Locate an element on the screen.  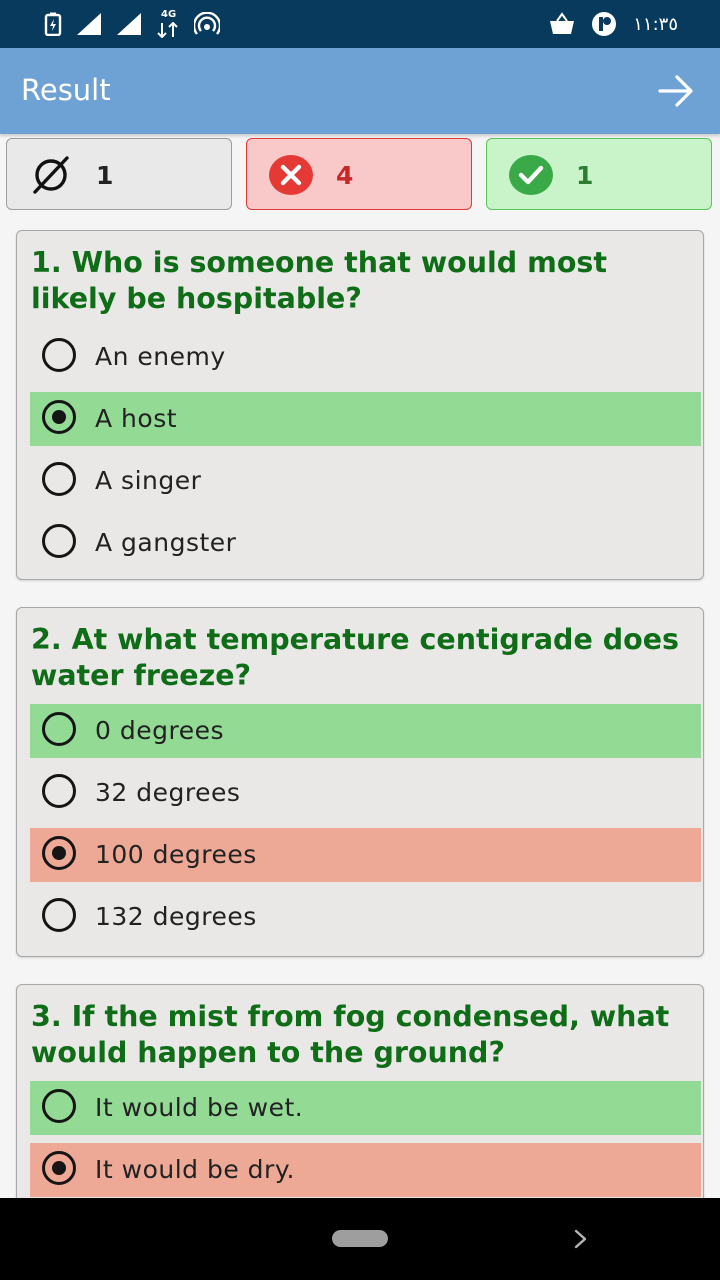
status-bar-left: 4G is located at coordinates (132, 23).